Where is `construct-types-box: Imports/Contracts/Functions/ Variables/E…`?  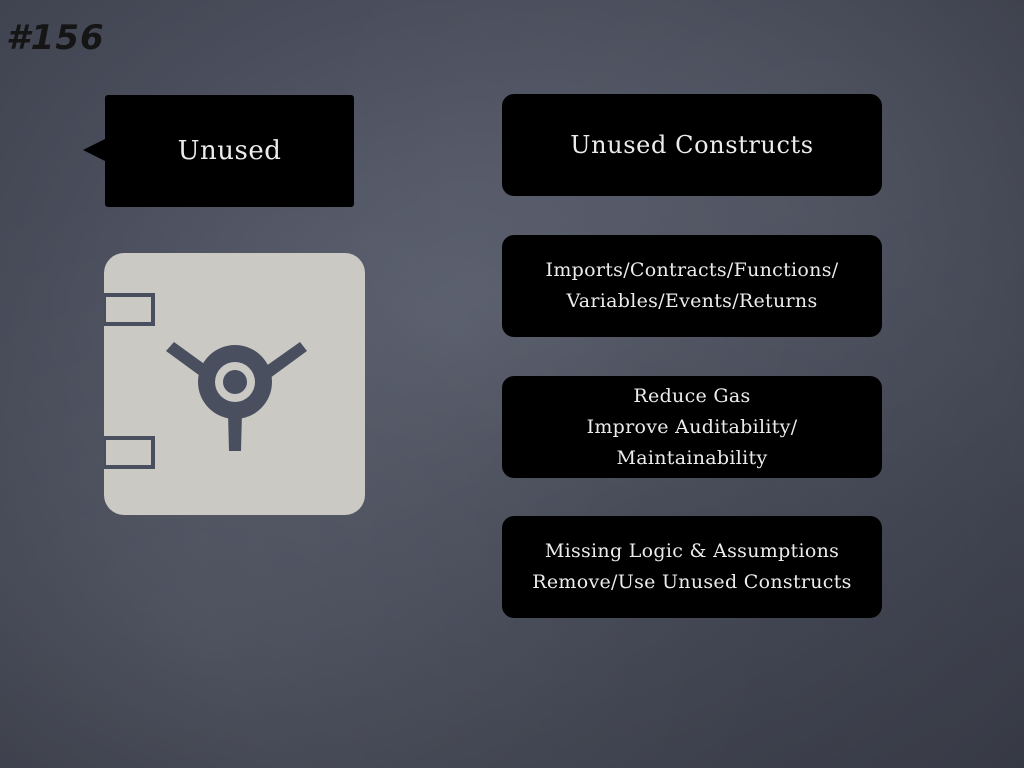
construct-types-box: Imports/Contracts/Functions/ Variables/E… is located at coordinates (692, 286).